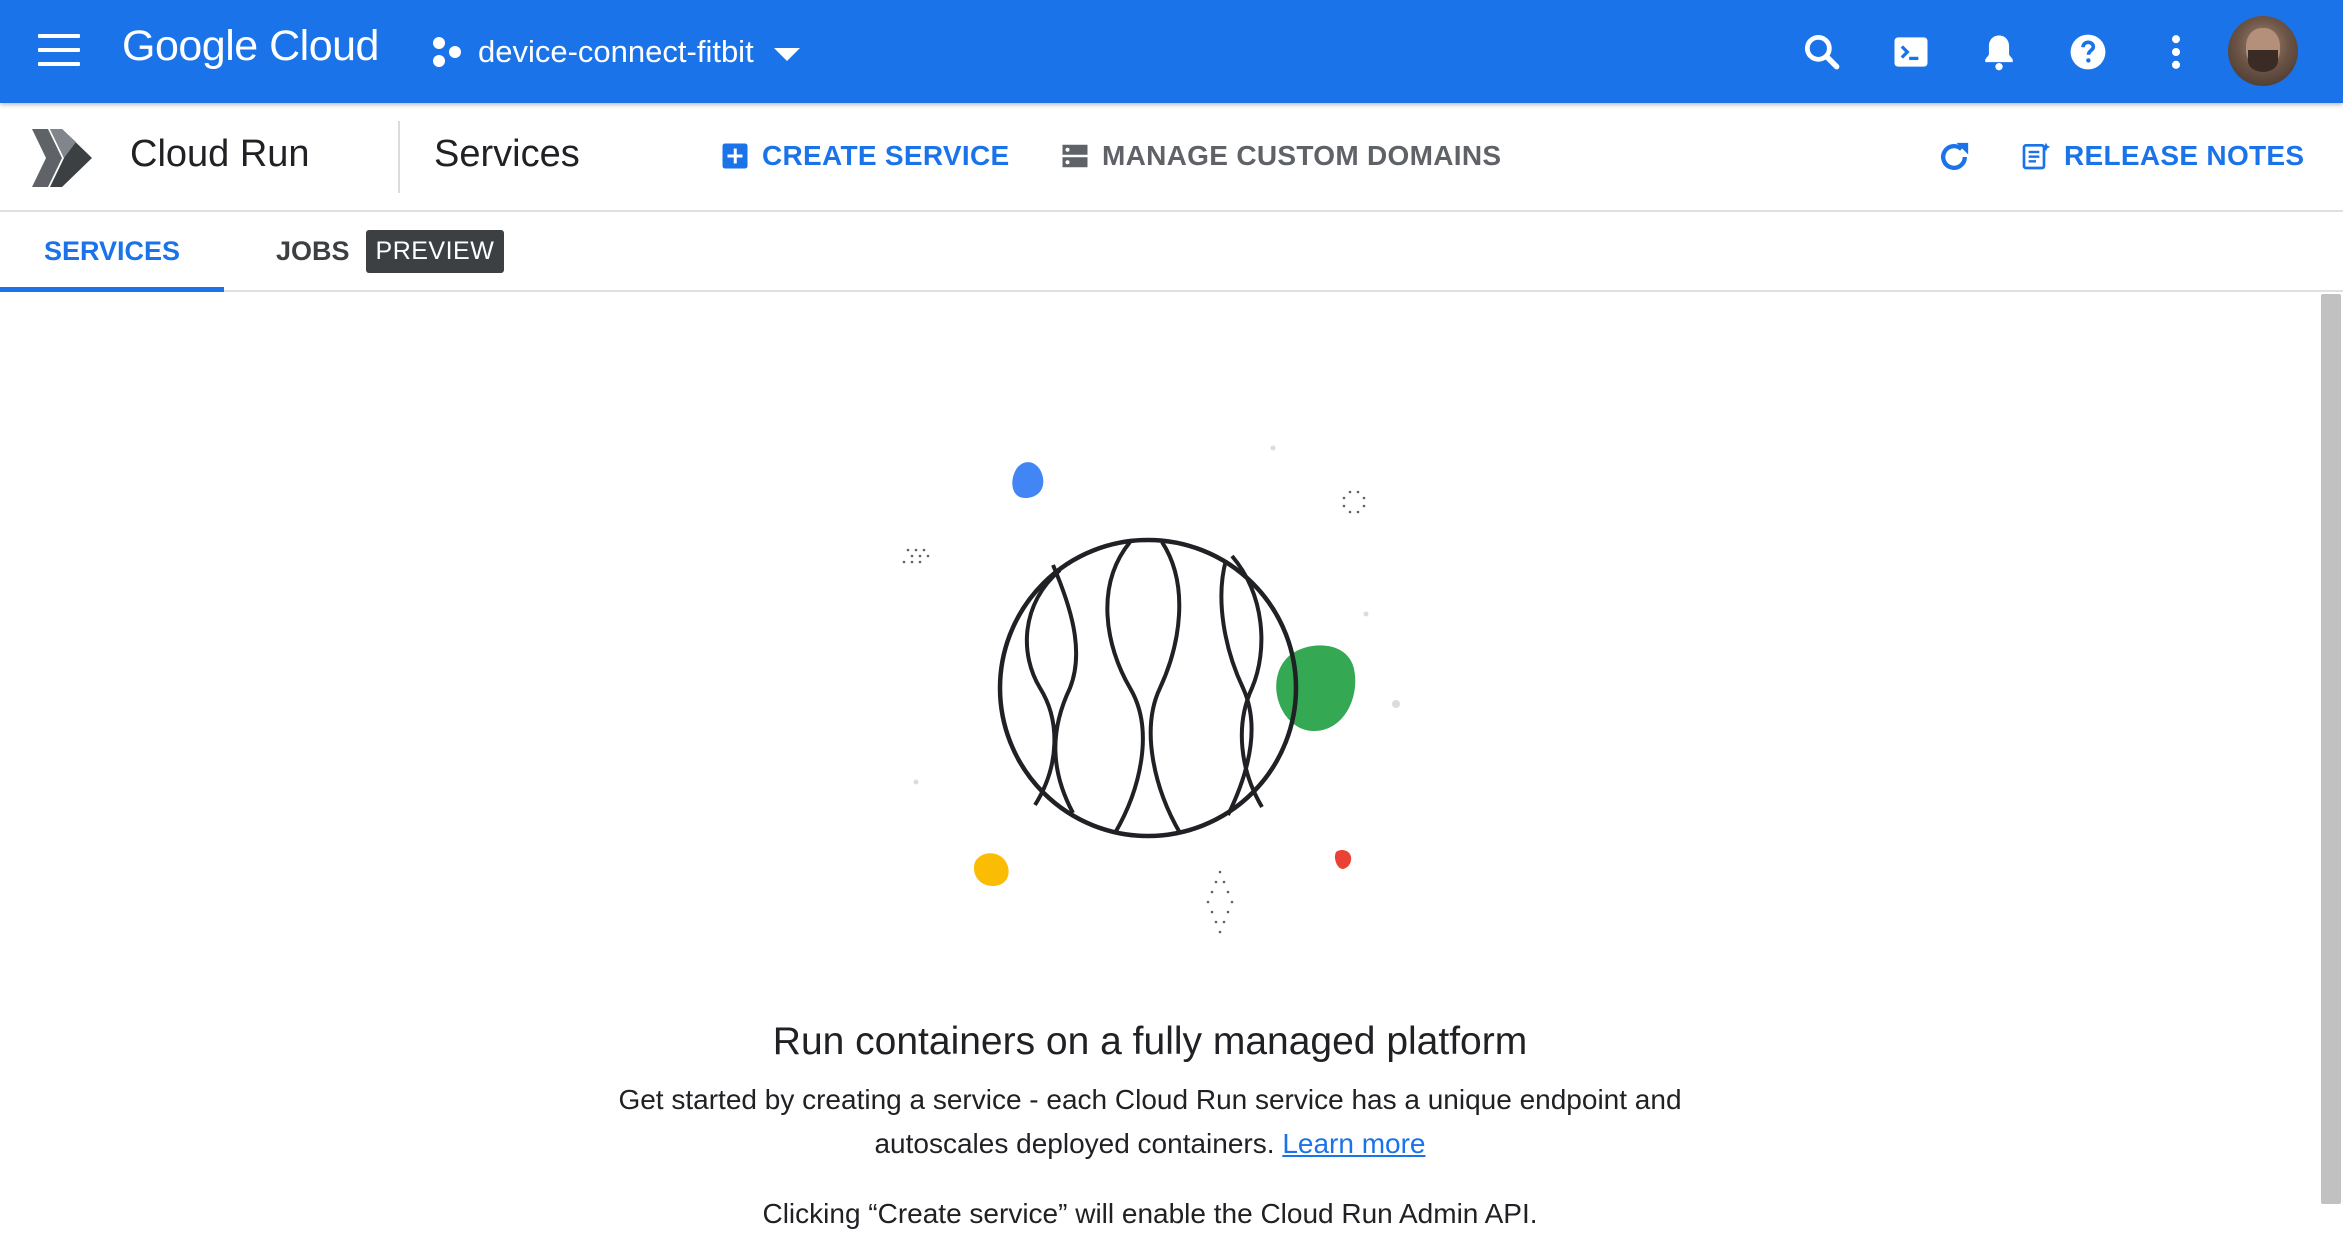 The height and width of the screenshot is (1257, 2343). I want to click on manage-custom-domains-button: MANAGE CUSTOM DOMAINS, so click(1280, 156).